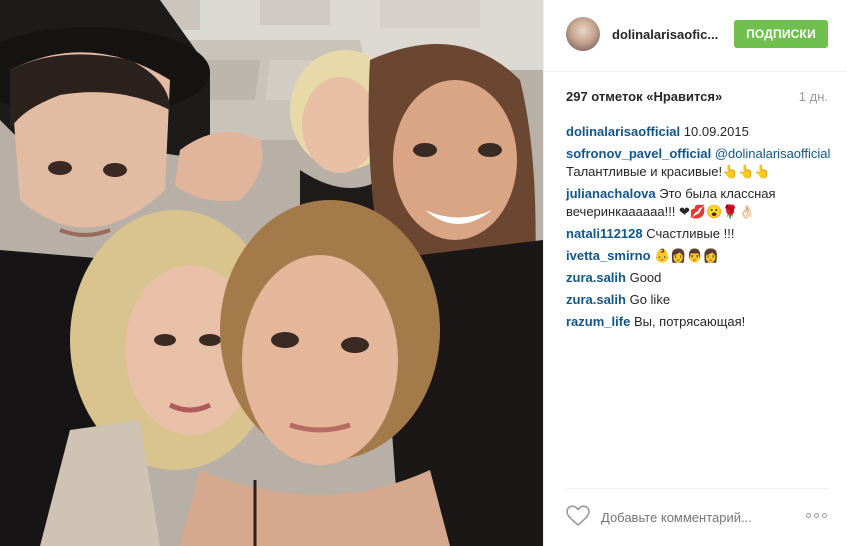 This screenshot has width=847, height=546. Describe the element at coordinates (689, 321) in the screenshot. I see `comment-text: Вы, потрясающая!` at that location.